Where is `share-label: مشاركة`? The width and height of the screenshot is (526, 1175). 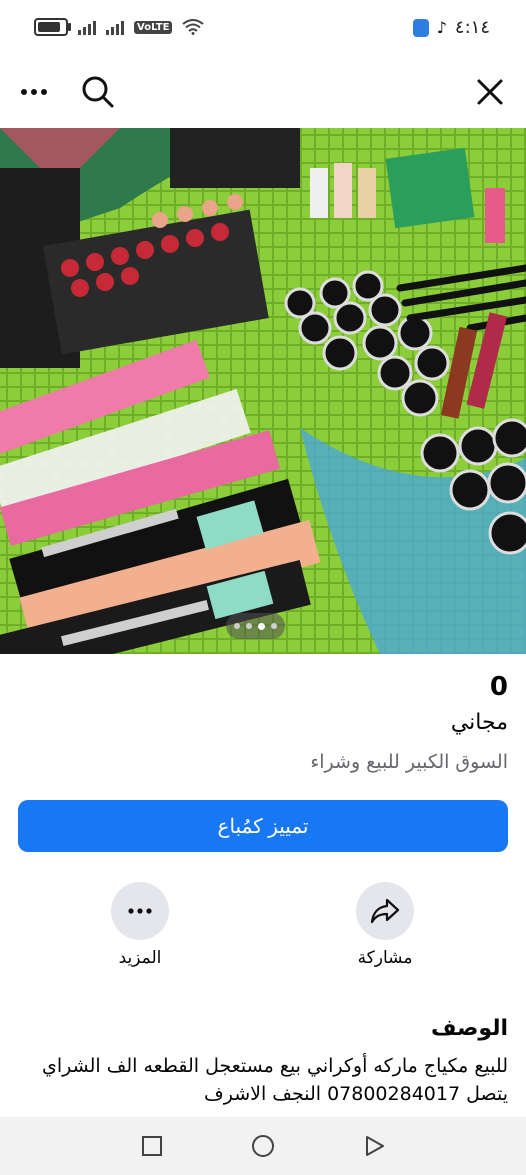 share-label: مشاركة is located at coordinates (385, 958).